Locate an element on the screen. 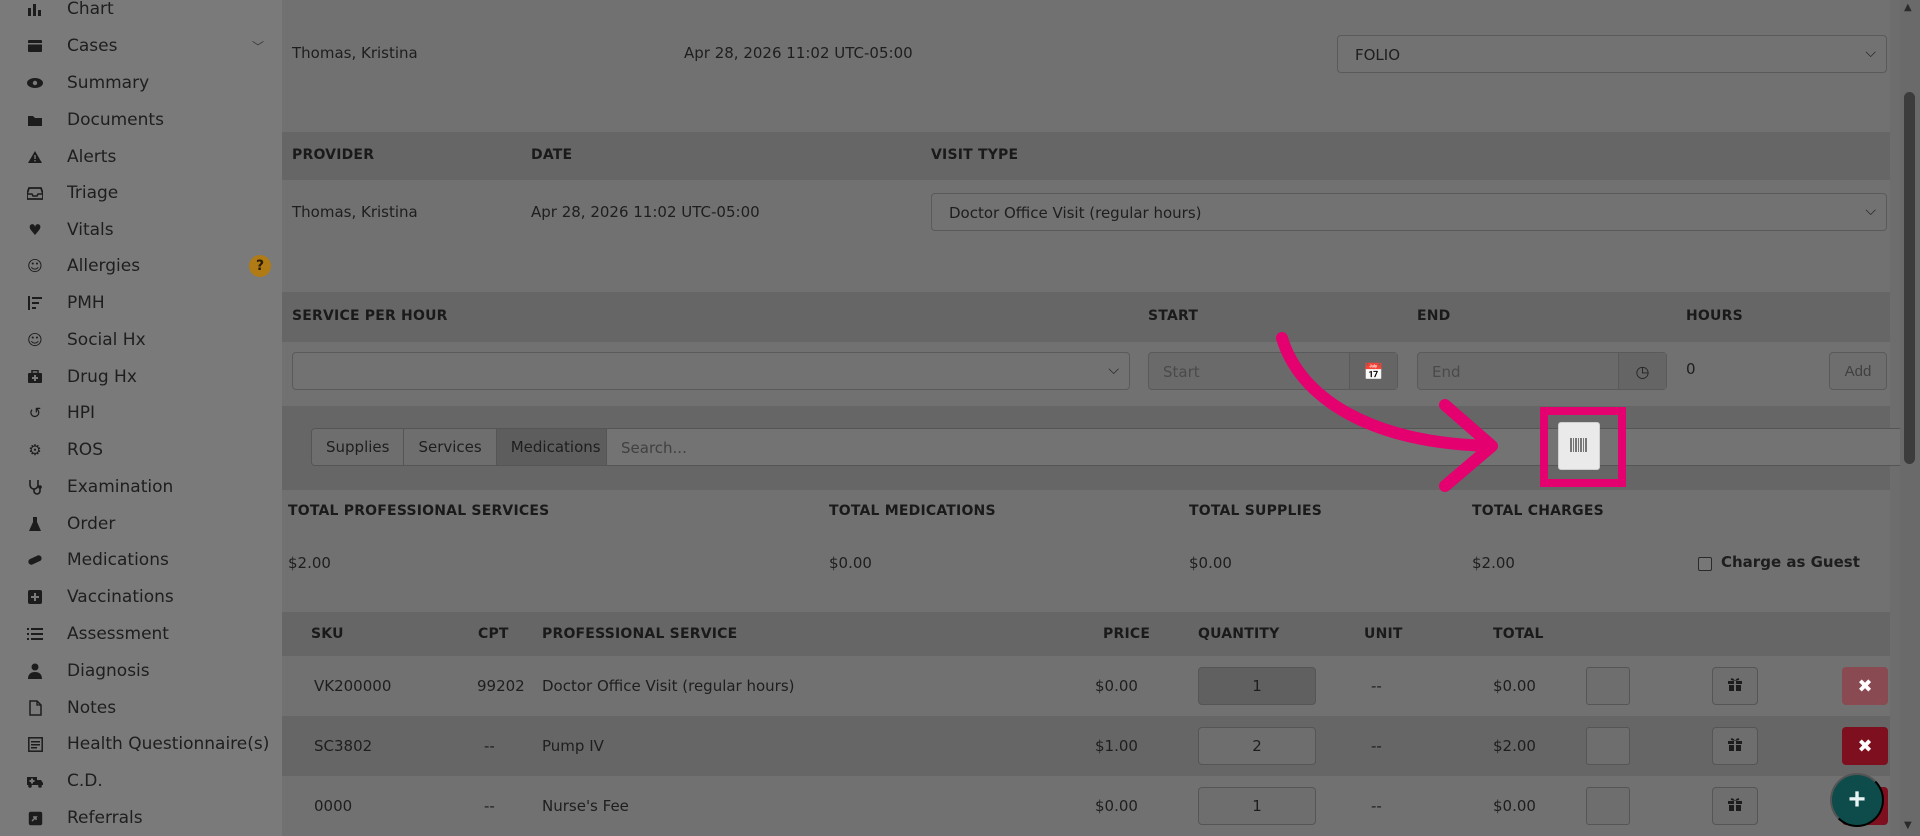  sidebar-item-label: Cases is located at coordinates (92, 46).